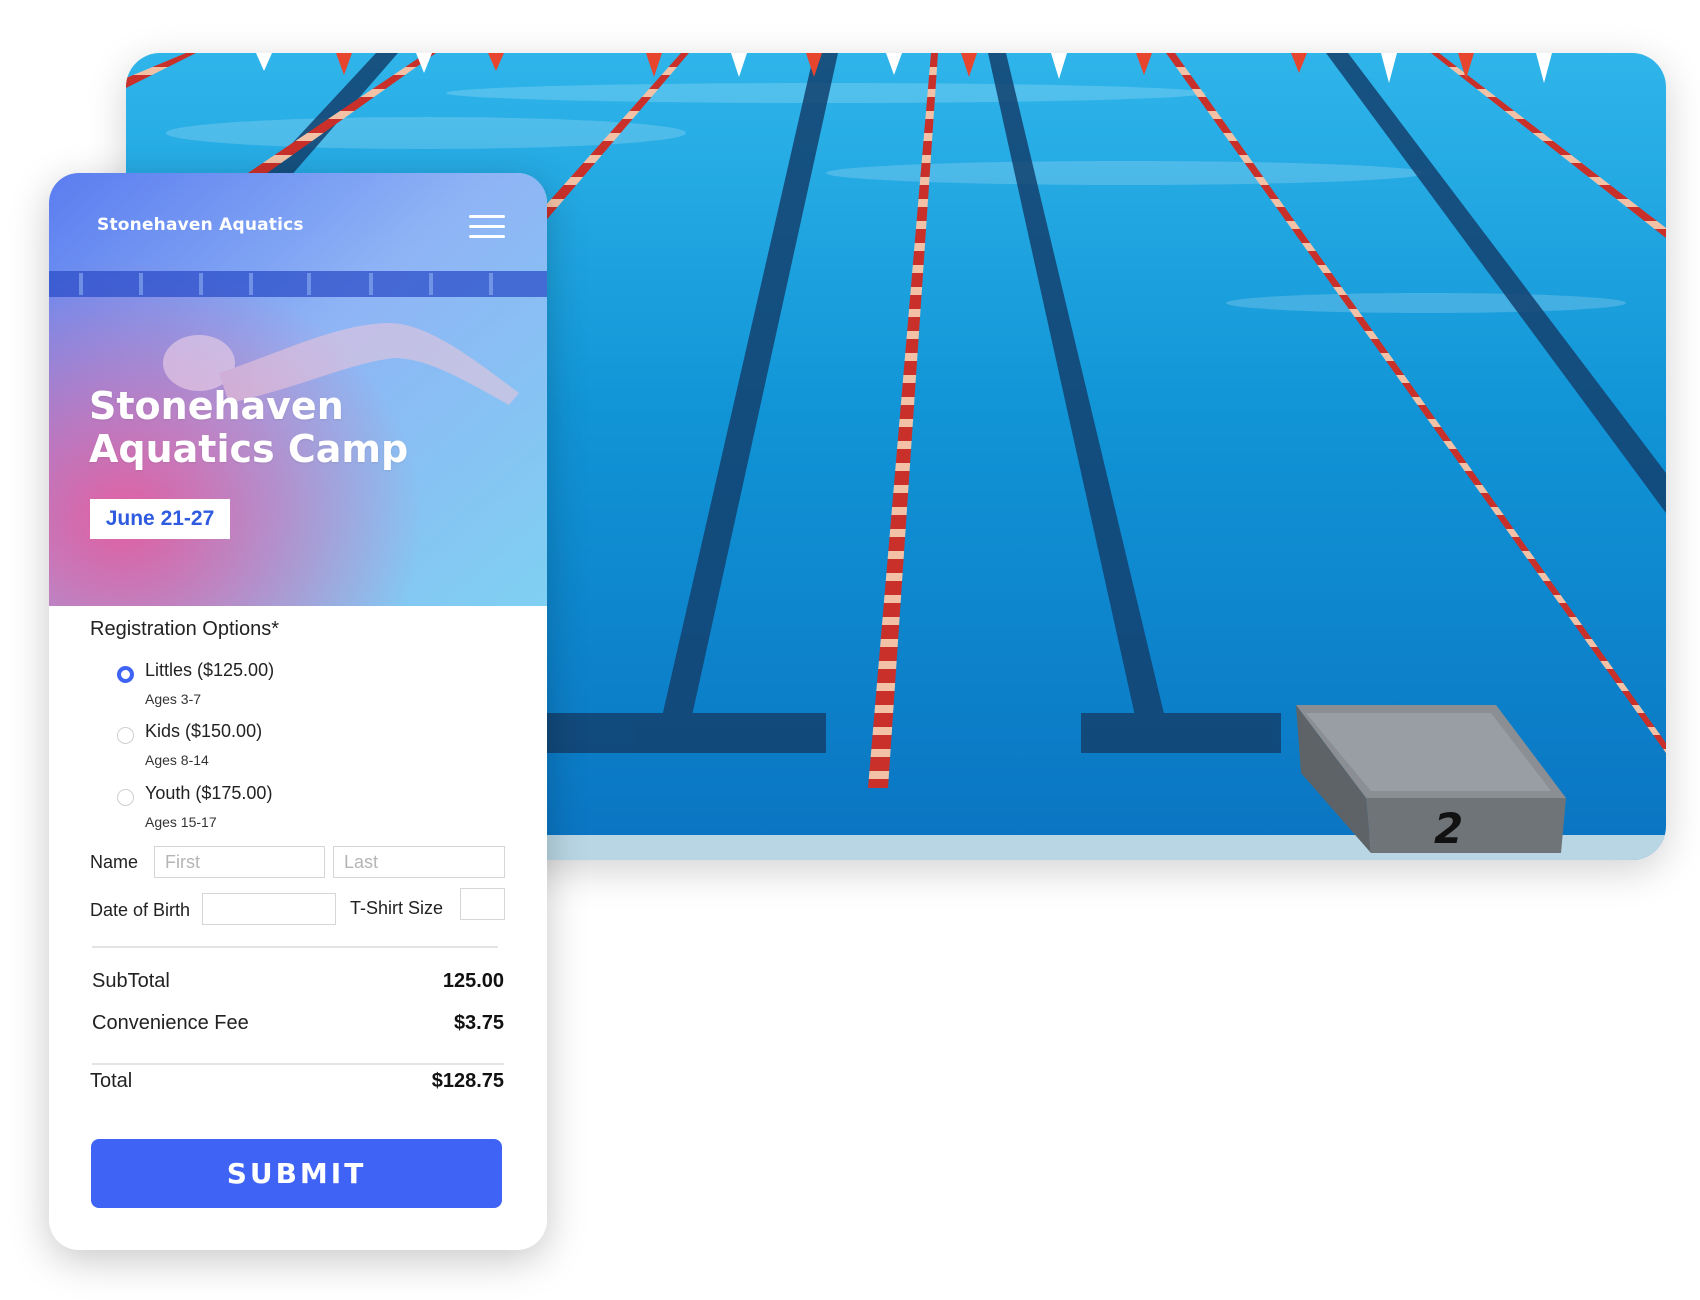  Describe the element at coordinates (209, 793) in the screenshot. I see `option-label: Youth ($175.00)` at that location.